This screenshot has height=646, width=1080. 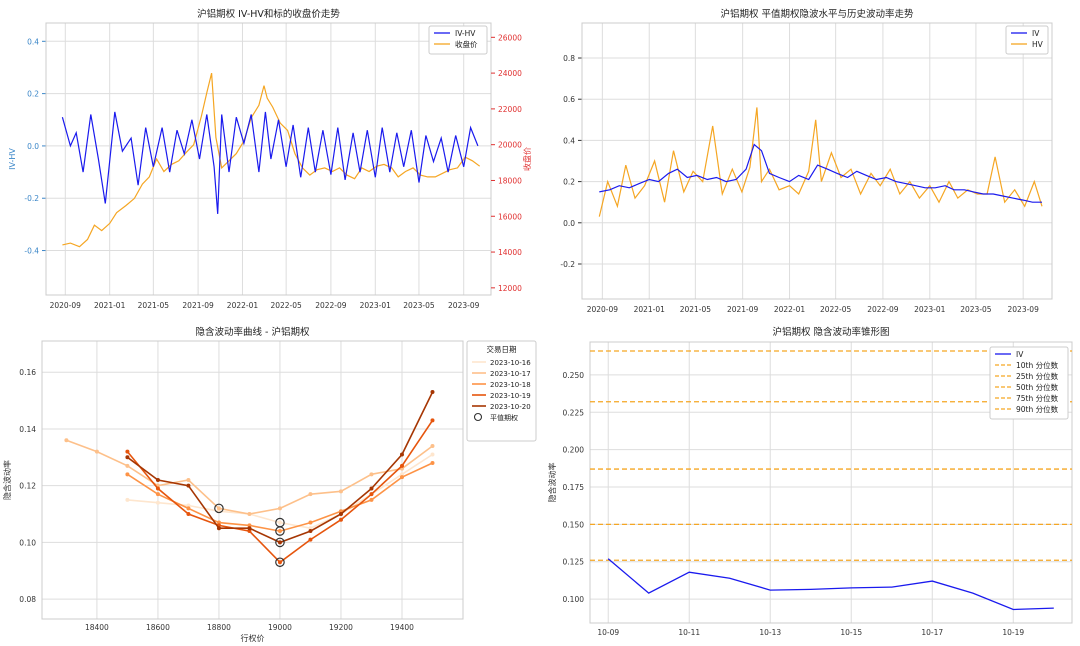 What do you see at coordinates (198, 305) in the screenshot?
I see `x-tick-label: 2021-09` at bounding box center [198, 305].